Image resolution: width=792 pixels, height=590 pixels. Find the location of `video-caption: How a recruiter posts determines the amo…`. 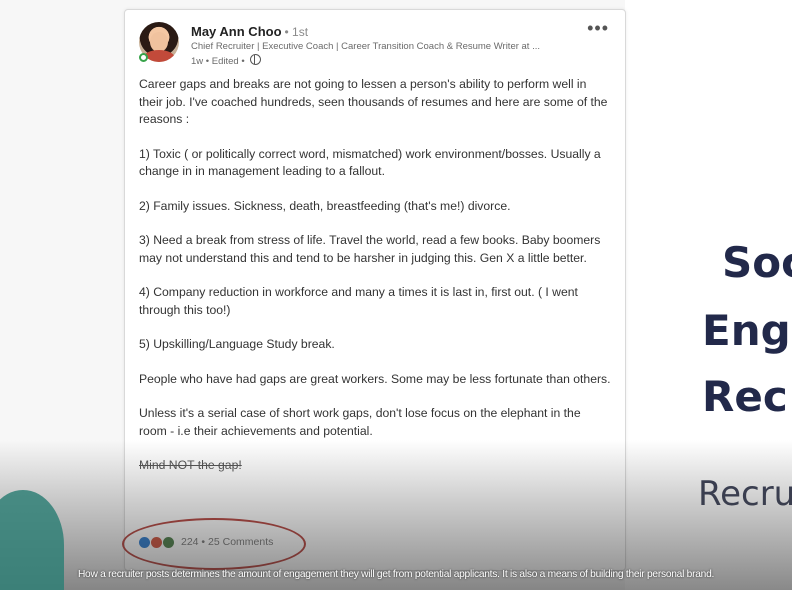

video-caption: How a recruiter posts determines the amo… is located at coordinates (396, 574).